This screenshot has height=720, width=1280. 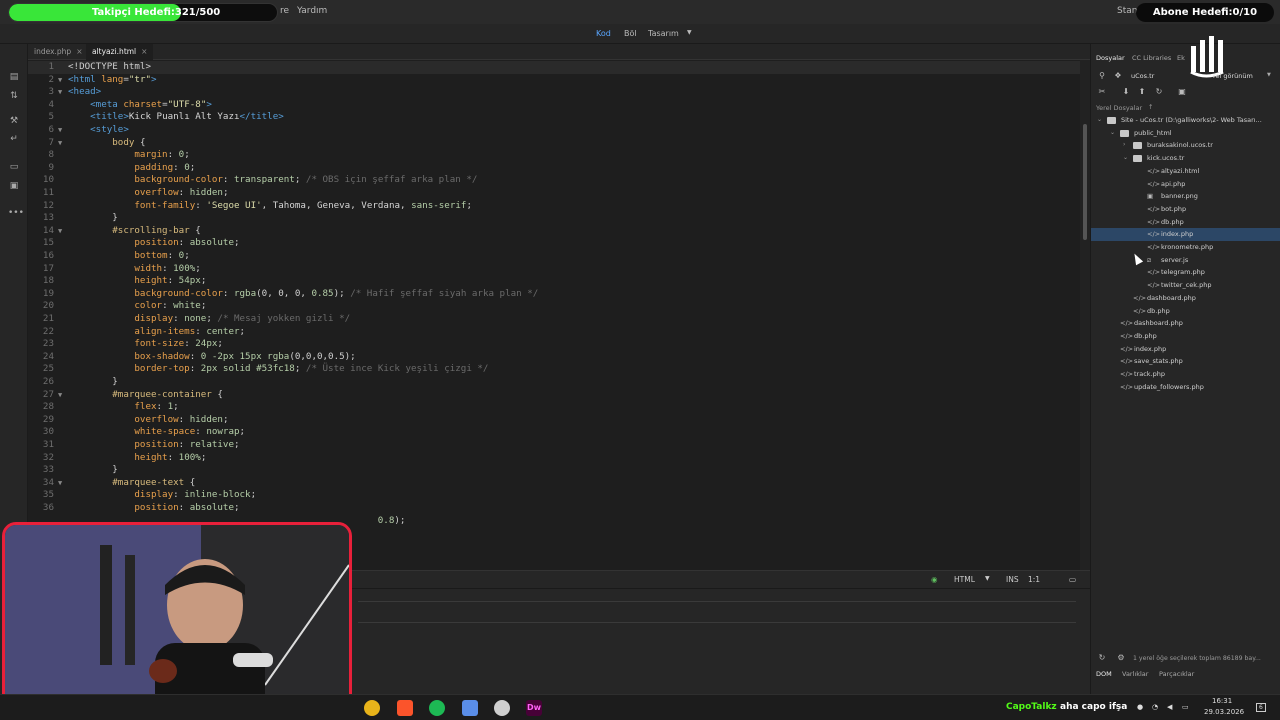 I want to click on scrollbar-thumb, so click(x=1085, y=182).